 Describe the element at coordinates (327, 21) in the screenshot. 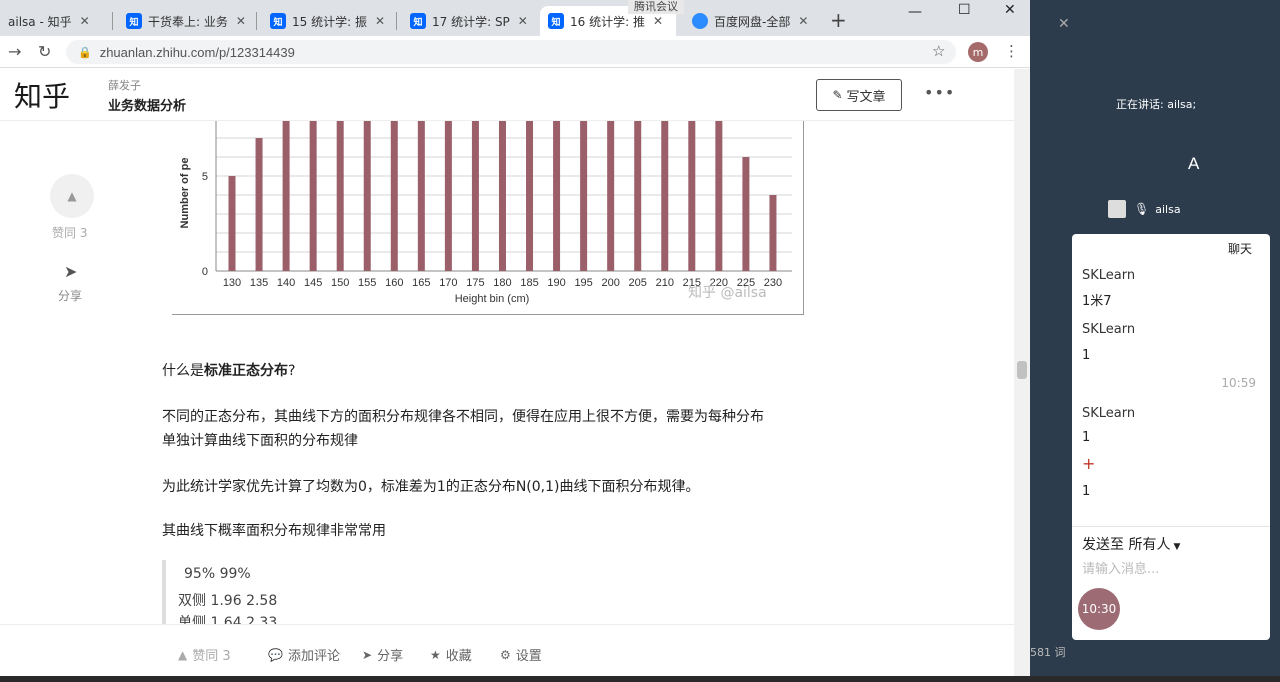

I see `tab-zhihu-2: 知 15 统计学: 振 ✕` at that location.